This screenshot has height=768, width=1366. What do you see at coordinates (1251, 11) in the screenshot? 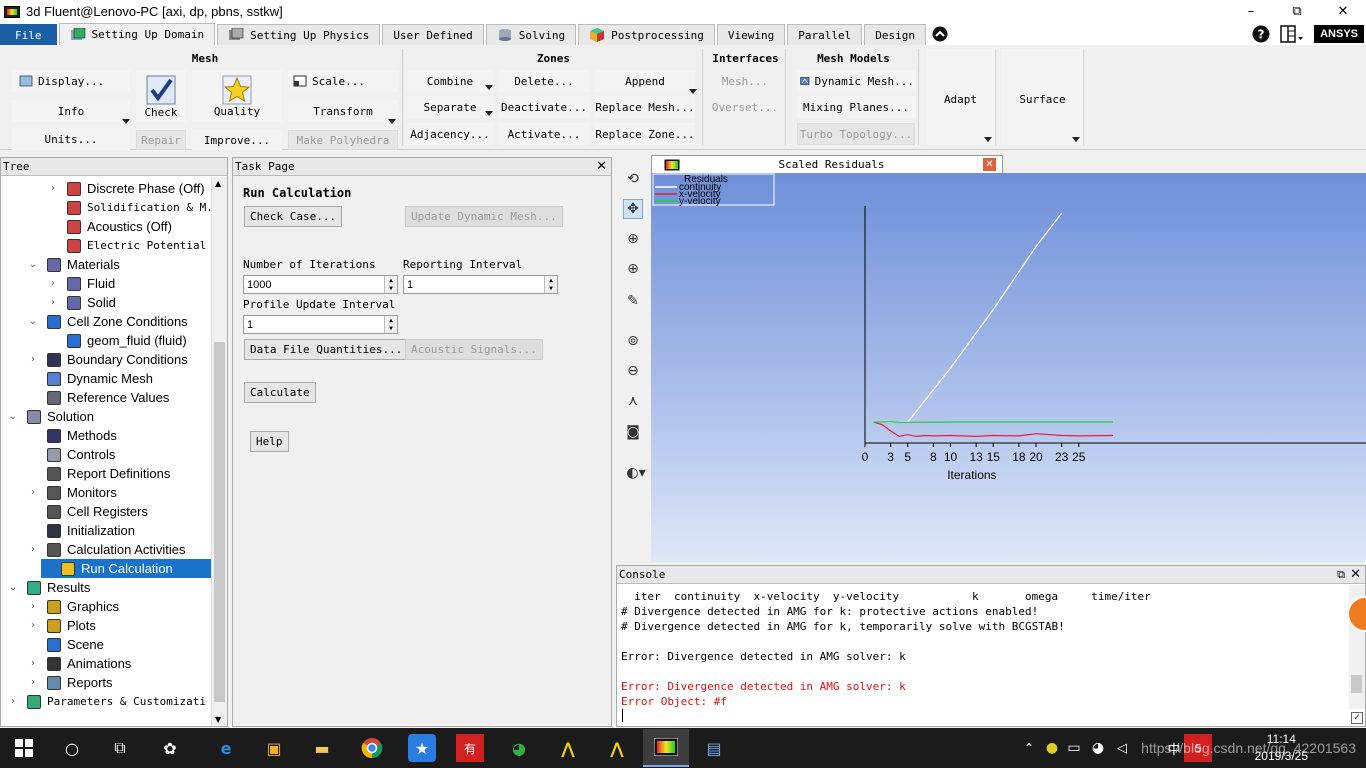
I see `minimize-button: –` at bounding box center [1251, 11].